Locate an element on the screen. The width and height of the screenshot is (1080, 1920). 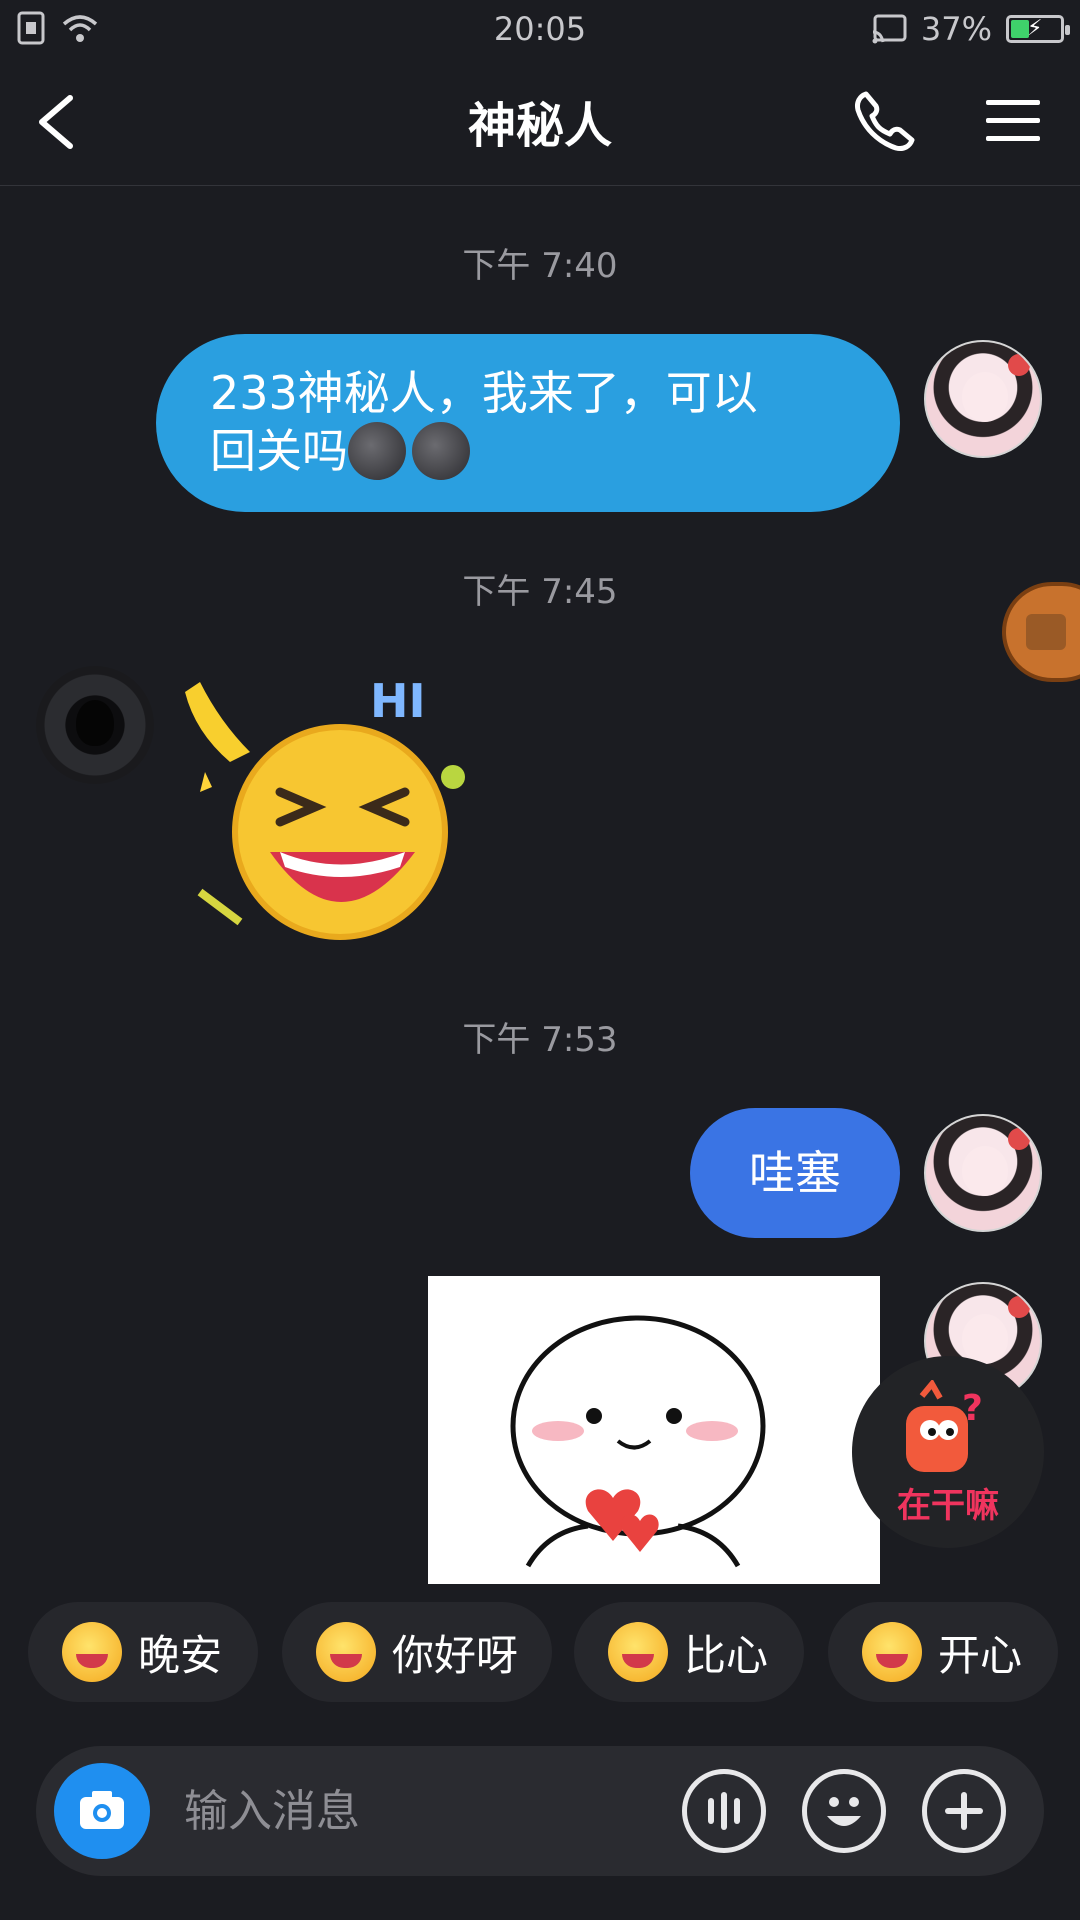
quick-reply-label: 晚安 is located at coordinates (180, 1655).